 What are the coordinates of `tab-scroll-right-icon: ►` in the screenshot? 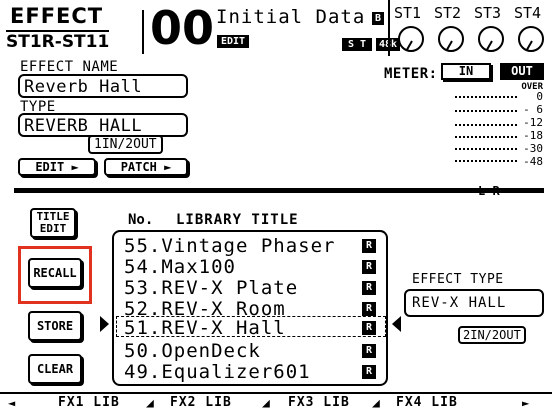 It's located at (525, 403).